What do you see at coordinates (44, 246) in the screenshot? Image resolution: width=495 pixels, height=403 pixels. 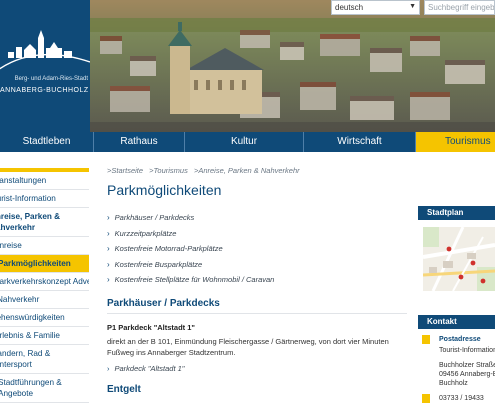 I see `sidebar-item-anreise: Anreise` at bounding box center [44, 246].